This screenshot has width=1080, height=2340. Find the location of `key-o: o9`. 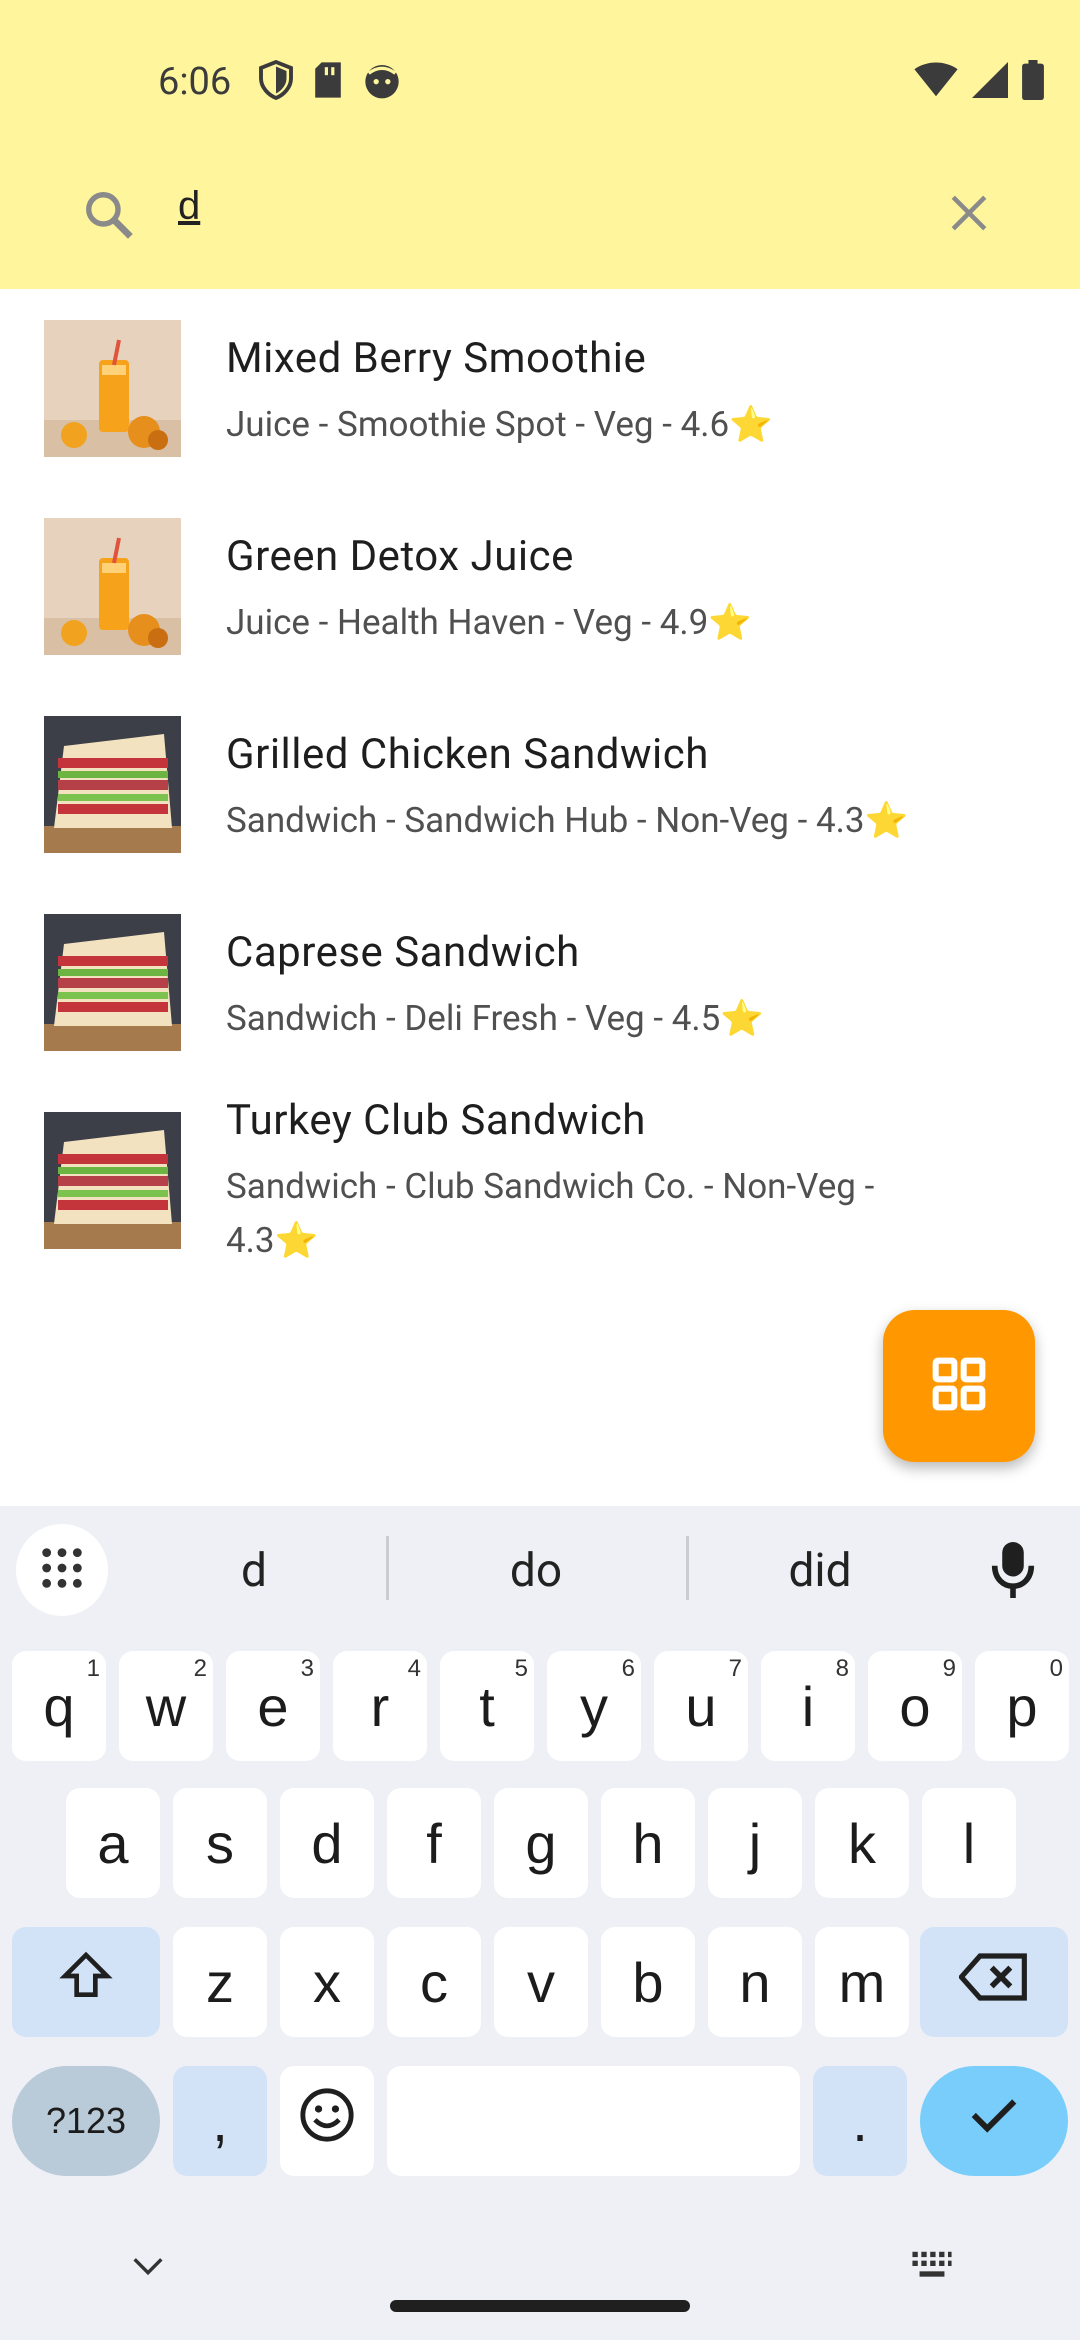

key-o: o9 is located at coordinates (915, 1706).